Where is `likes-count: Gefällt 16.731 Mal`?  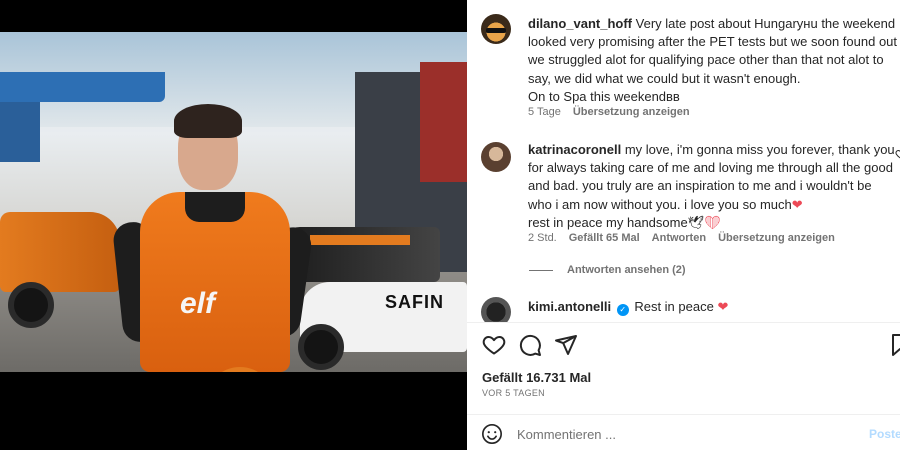 likes-count: Gefällt 16.731 Mal is located at coordinates (536, 377).